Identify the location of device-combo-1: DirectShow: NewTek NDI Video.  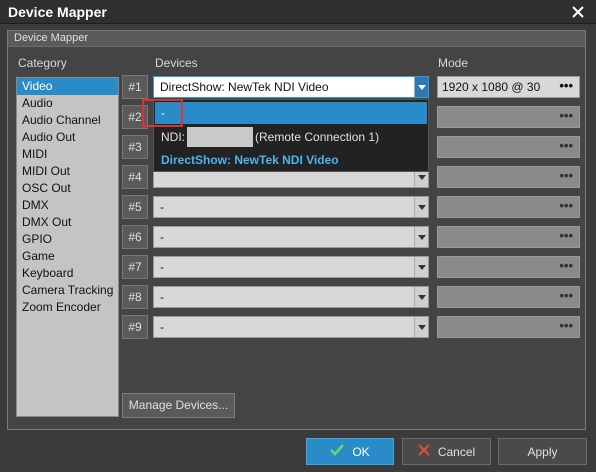
(291, 87).